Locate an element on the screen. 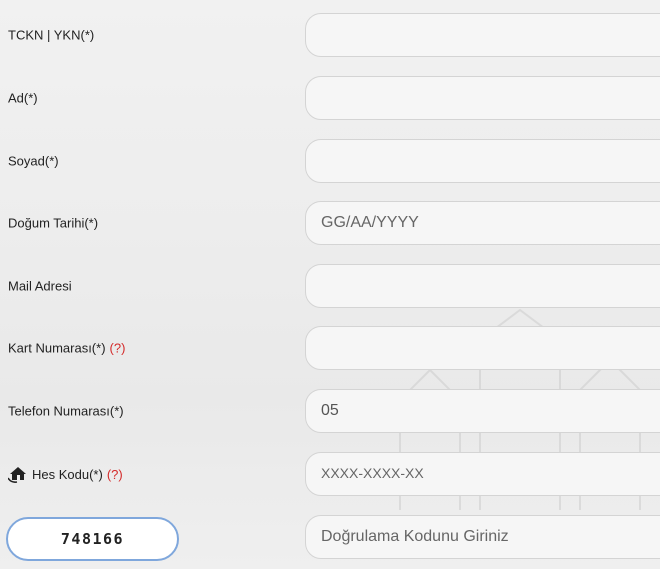  kart-label-wrap: Kart Numarası(*) (?) is located at coordinates (66, 348).